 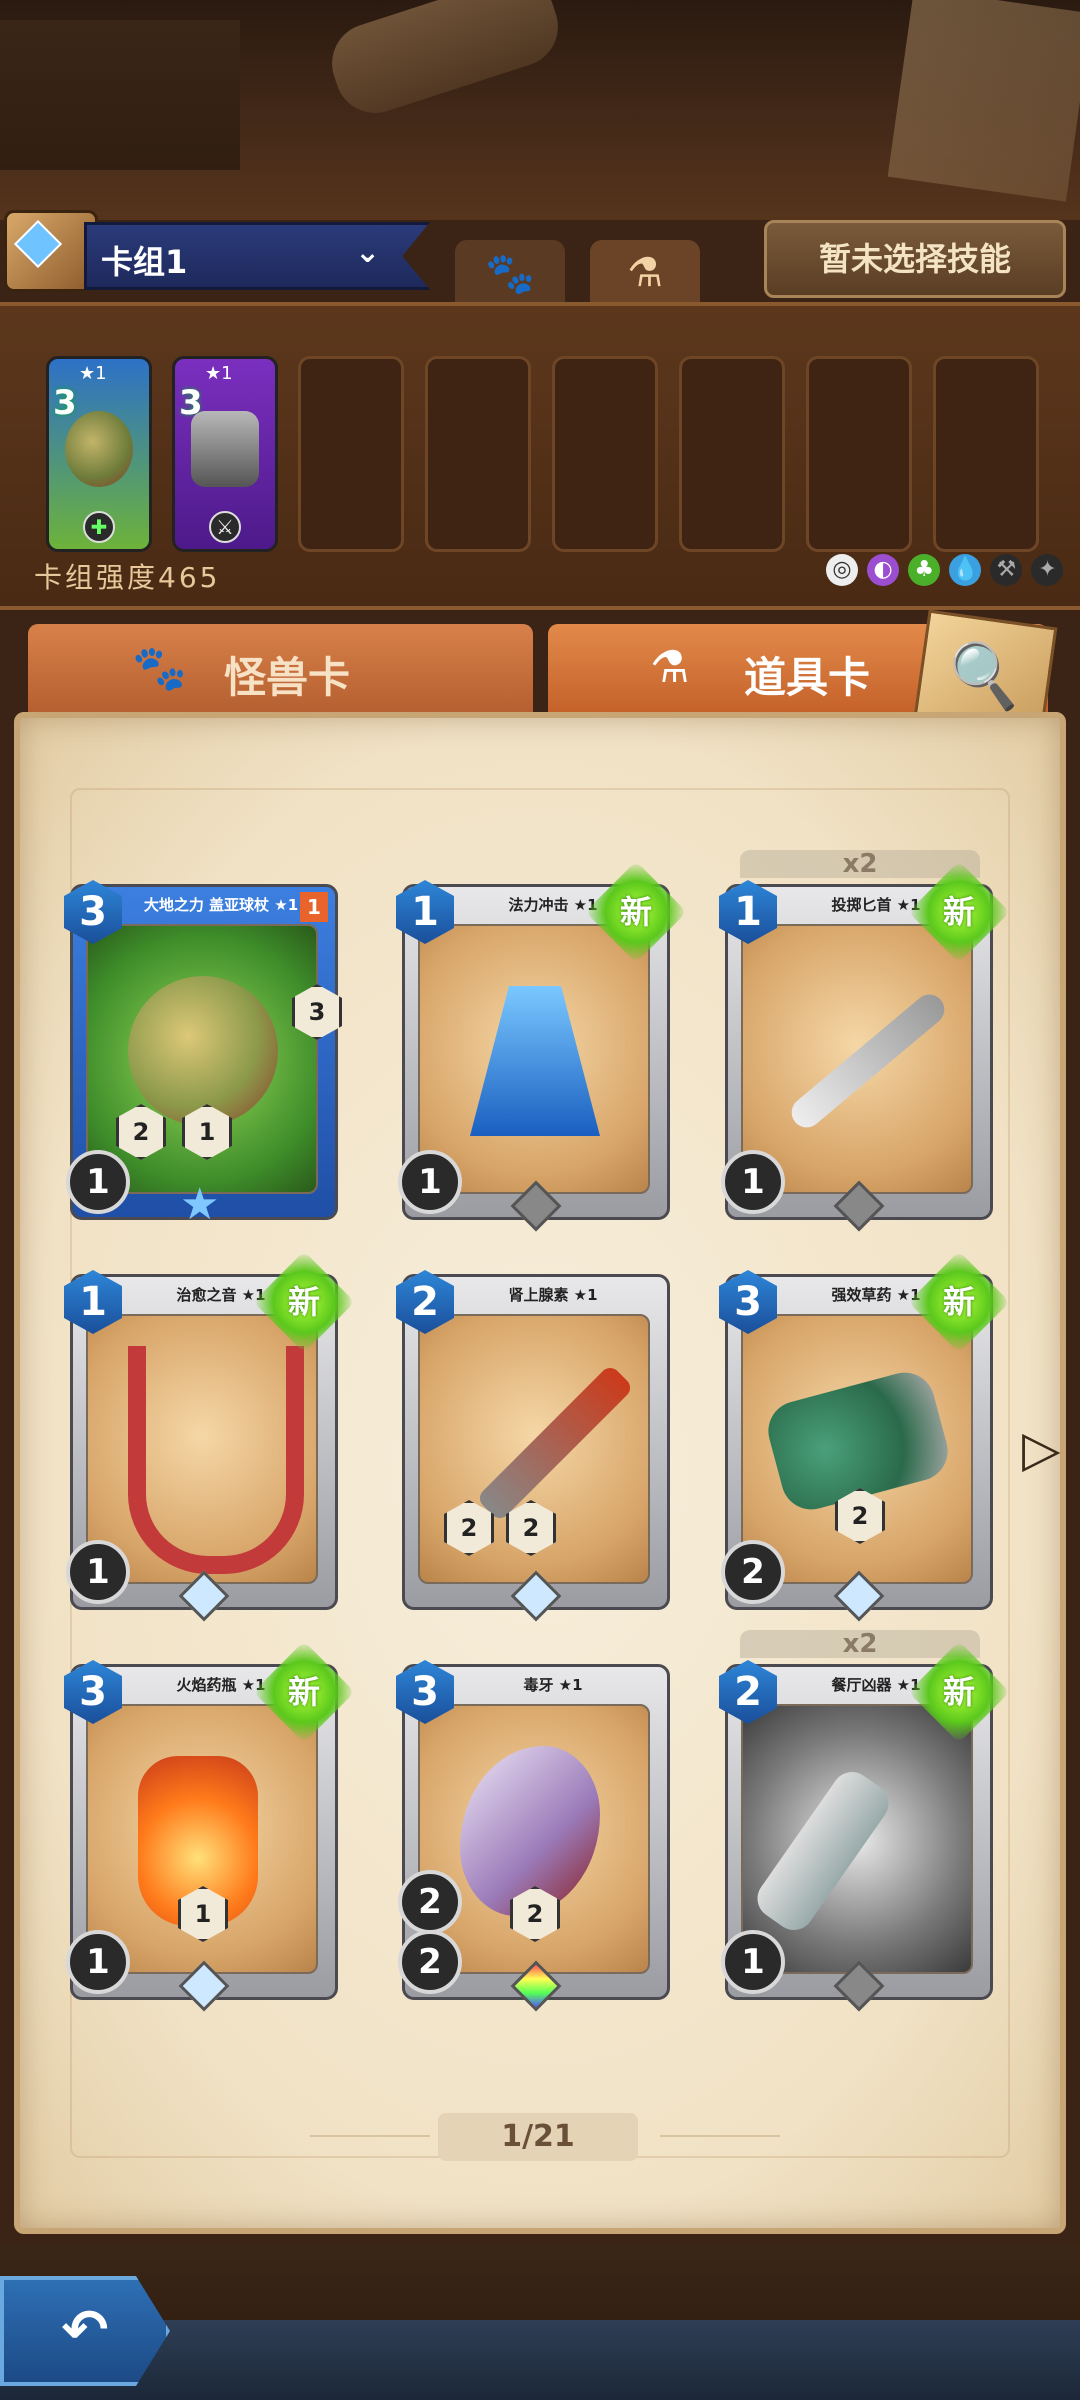 What do you see at coordinates (1006, 570) in the screenshot?
I see `weapon-type-icon: ⚒` at bounding box center [1006, 570].